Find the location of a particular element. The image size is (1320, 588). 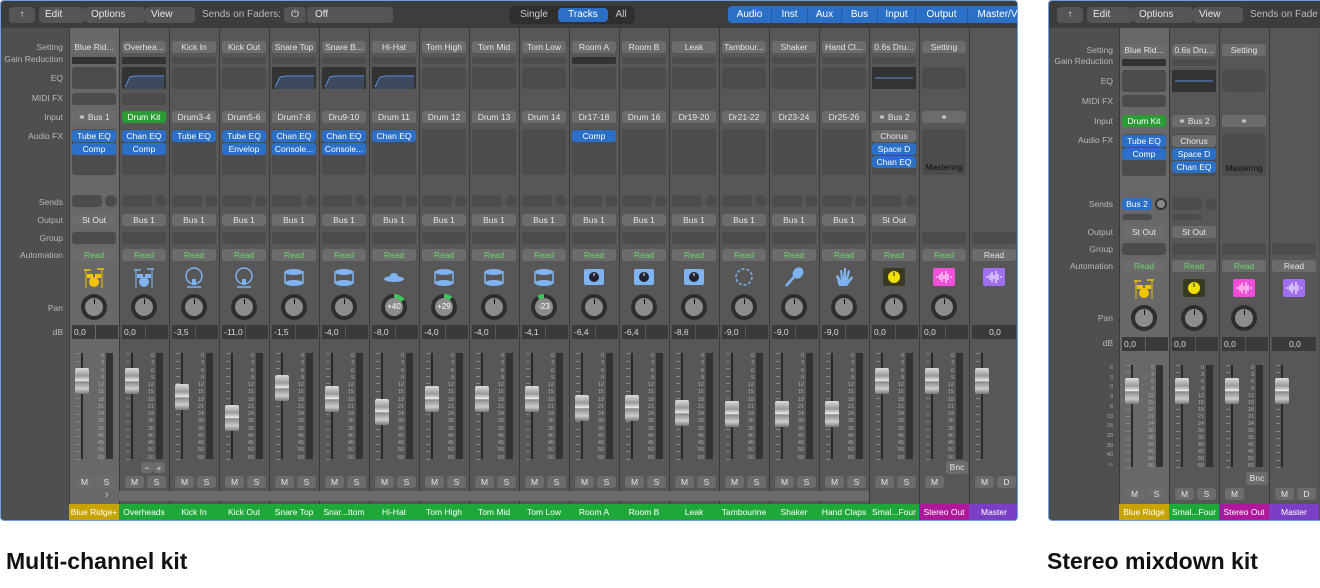

aux-knob-icon is located at coordinates (894, 277).